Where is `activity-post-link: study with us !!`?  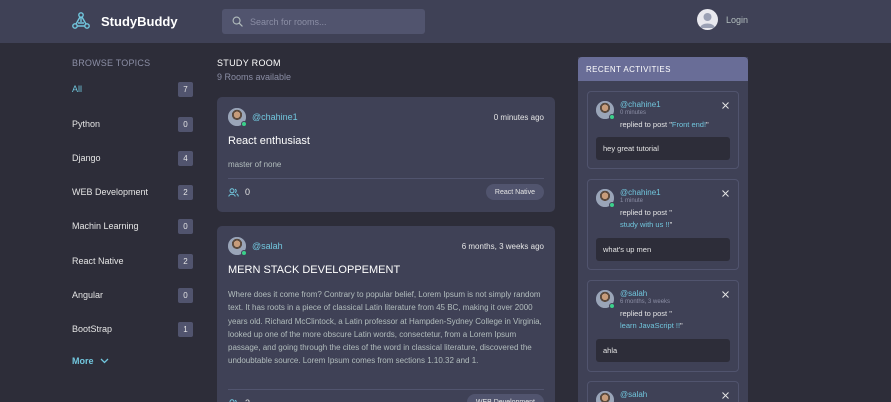
activity-post-link: study with us !! is located at coordinates (645, 224).